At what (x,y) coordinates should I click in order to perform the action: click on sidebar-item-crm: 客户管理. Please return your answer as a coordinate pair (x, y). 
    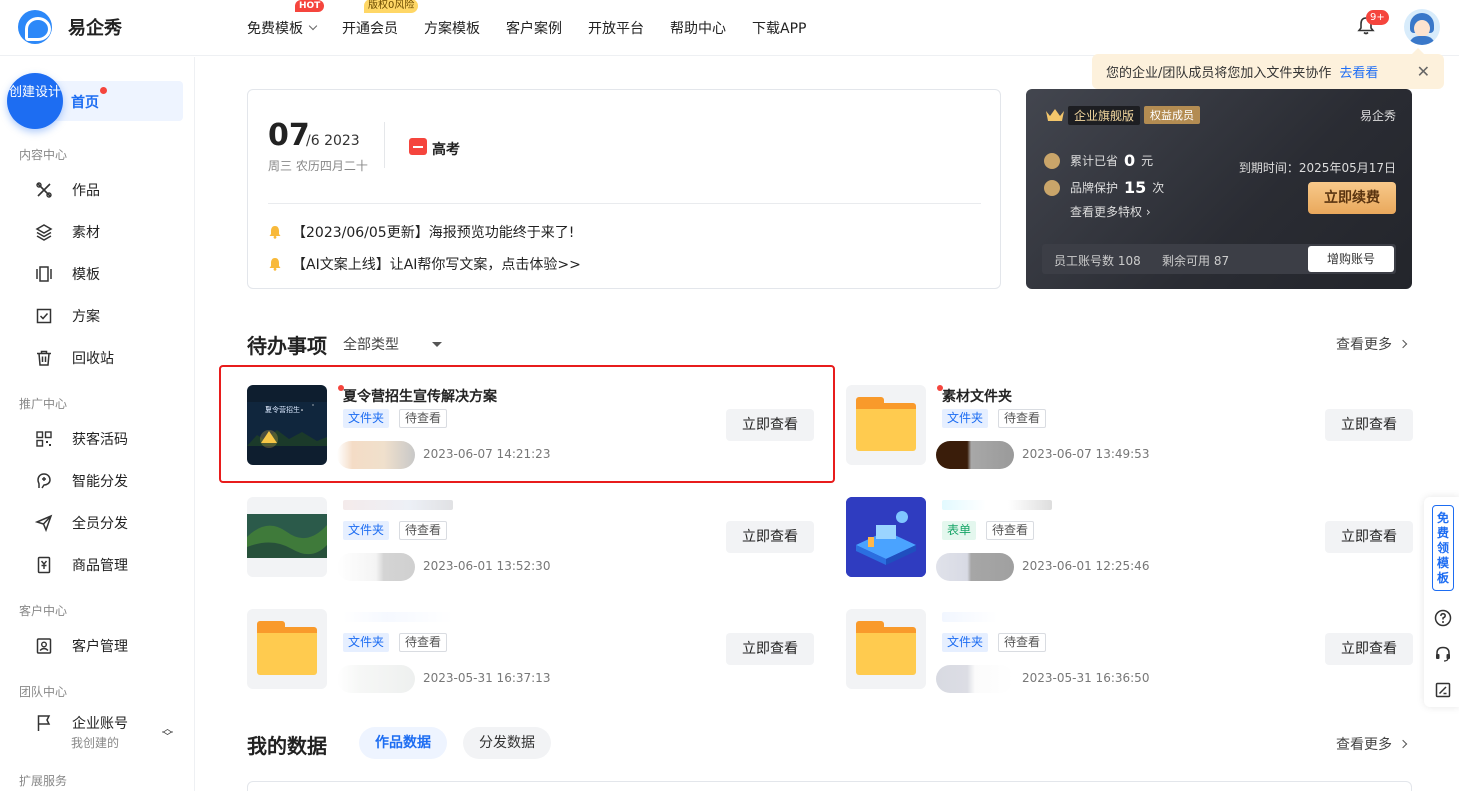
    Looking at the image, I should click on (109, 646).